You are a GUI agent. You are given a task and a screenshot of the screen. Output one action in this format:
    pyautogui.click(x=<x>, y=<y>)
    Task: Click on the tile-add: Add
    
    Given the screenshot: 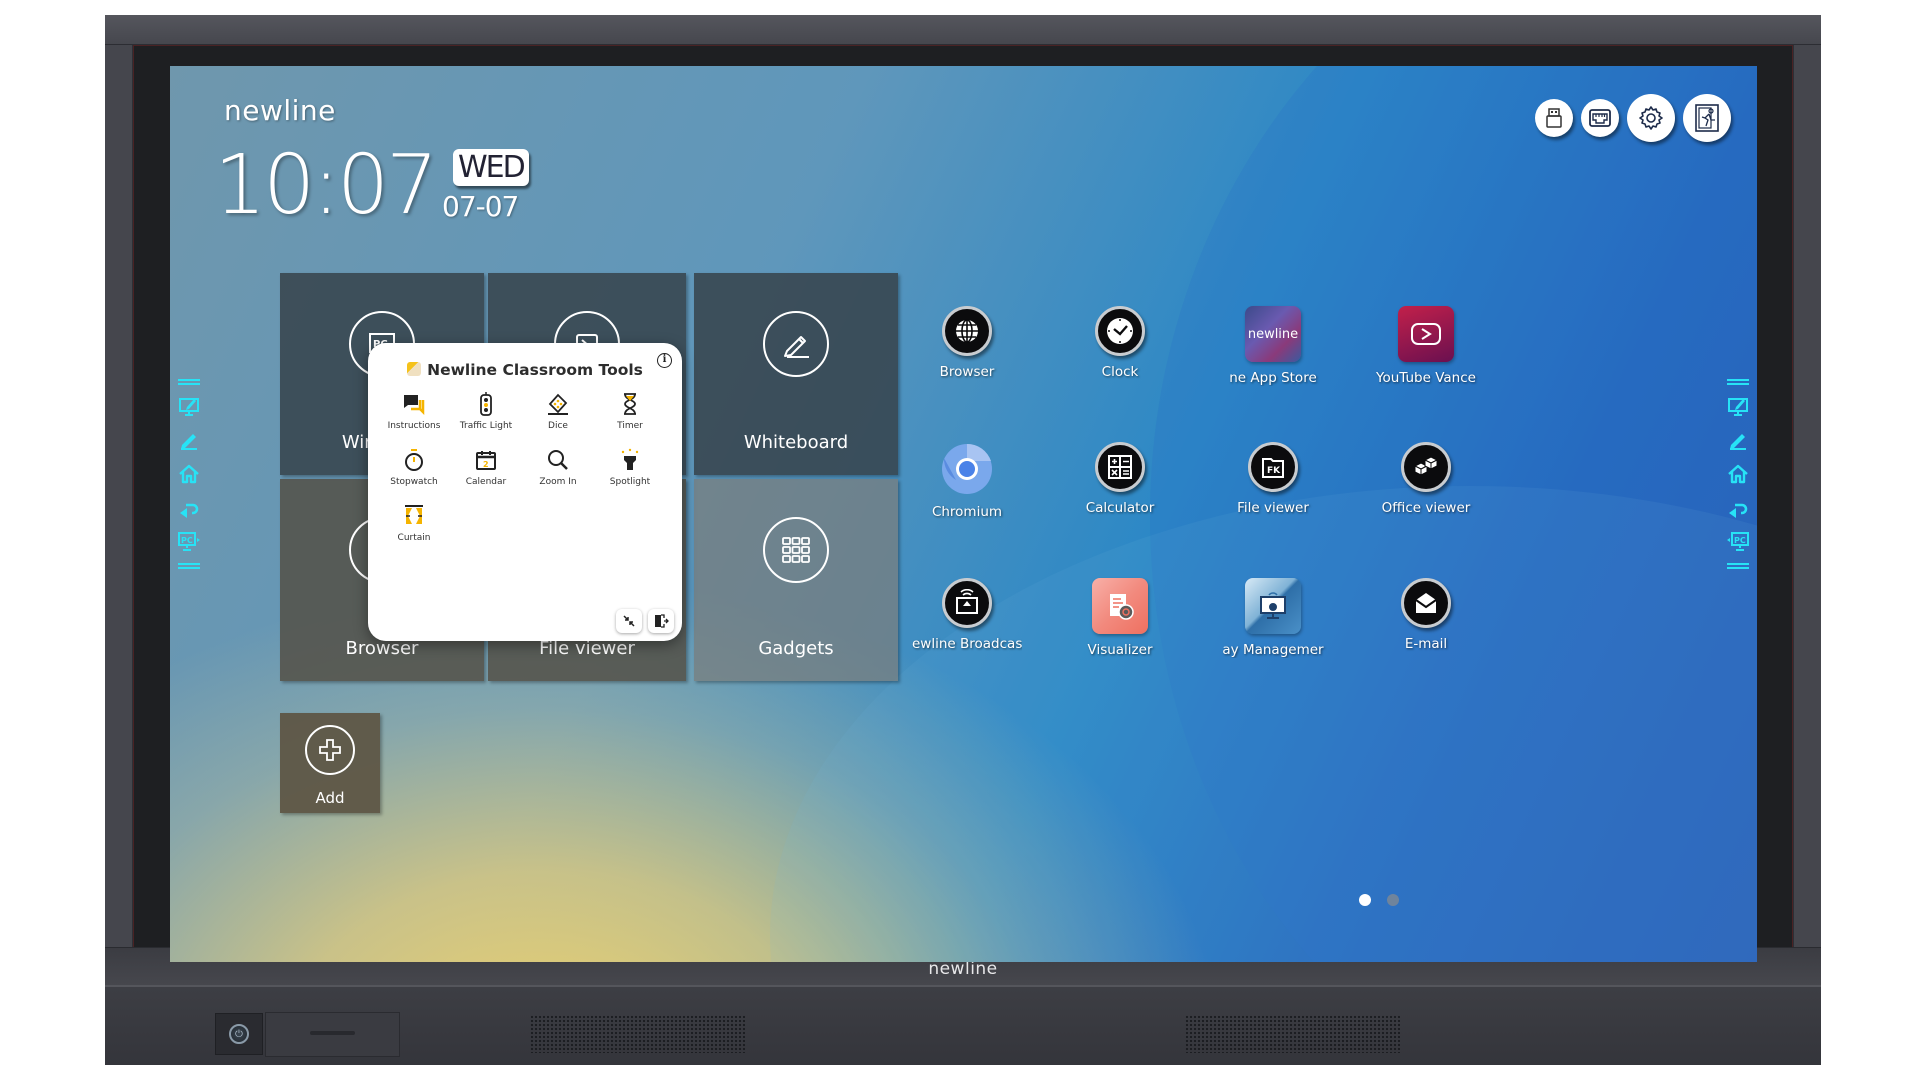 What is the action you would take?
    pyautogui.click(x=330, y=763)
    